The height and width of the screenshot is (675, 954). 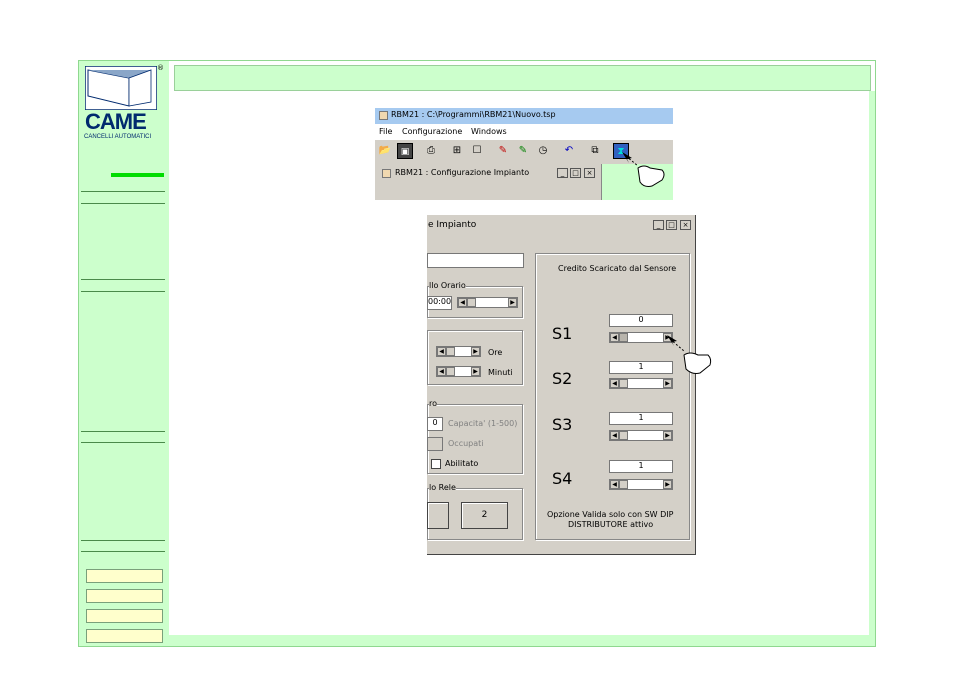 I want to click on save-icon: ▣, so click(x=405, y=151).